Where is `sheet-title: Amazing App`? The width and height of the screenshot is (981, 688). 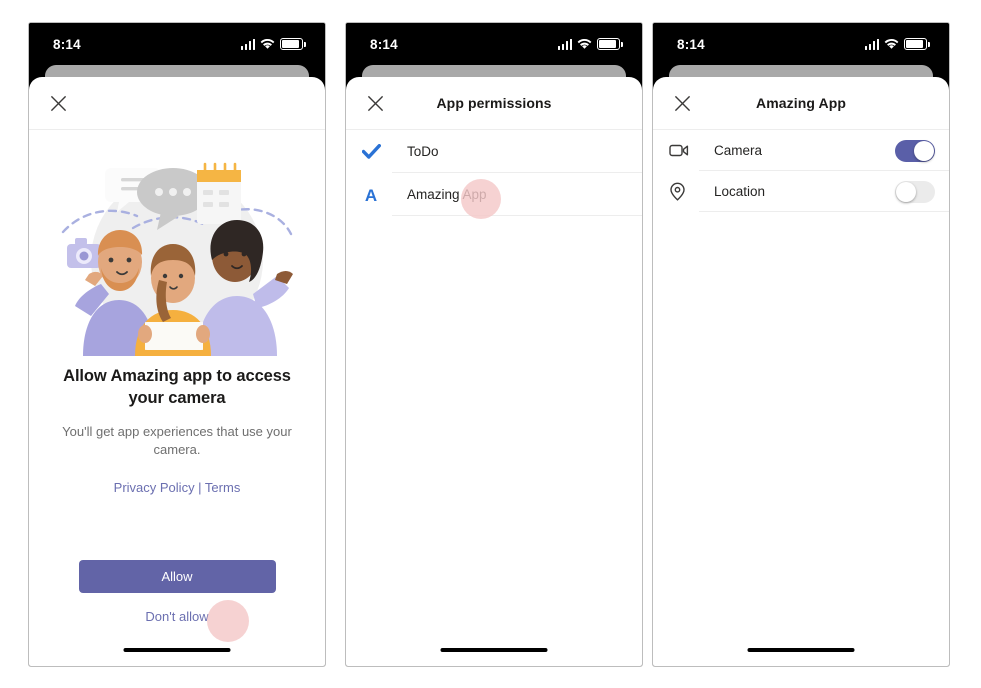 sheet-title: Amazing App is located at coordinates (801, 103).